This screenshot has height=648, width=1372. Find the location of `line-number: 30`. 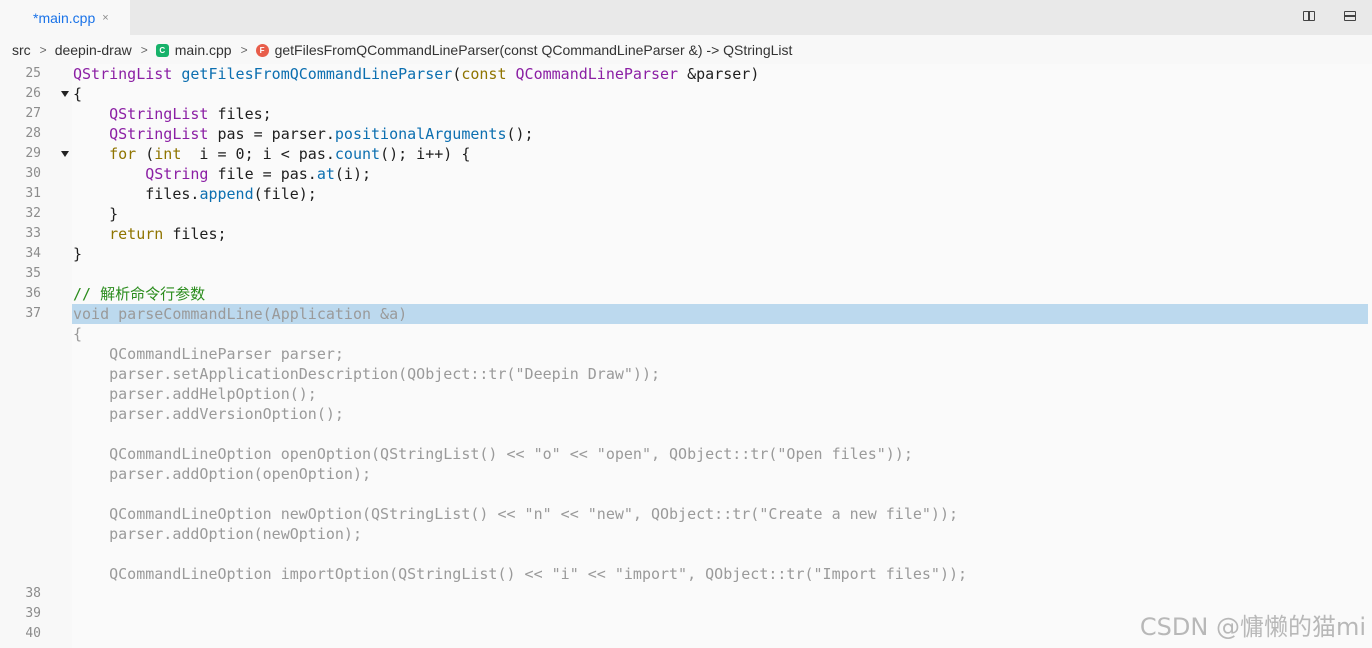

line-number: 30 is located at coordinates (33, 173).